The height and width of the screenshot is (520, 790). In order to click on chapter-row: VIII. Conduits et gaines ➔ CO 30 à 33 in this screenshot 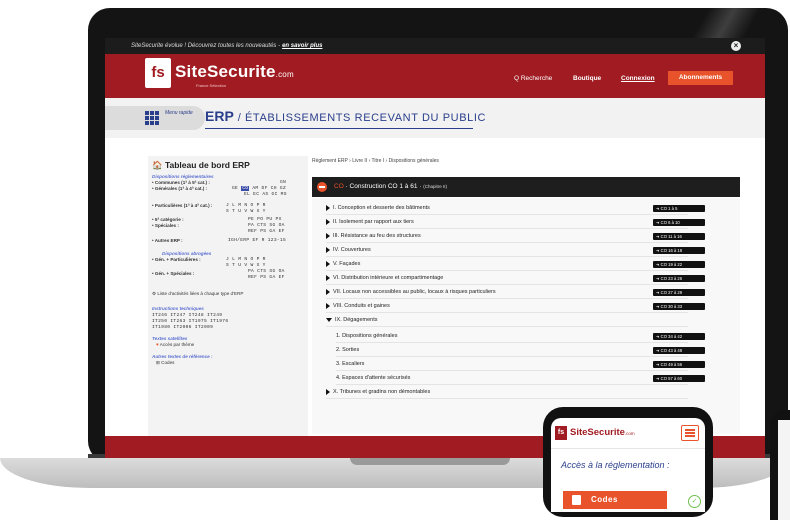, I will do `click(515, 307)`.